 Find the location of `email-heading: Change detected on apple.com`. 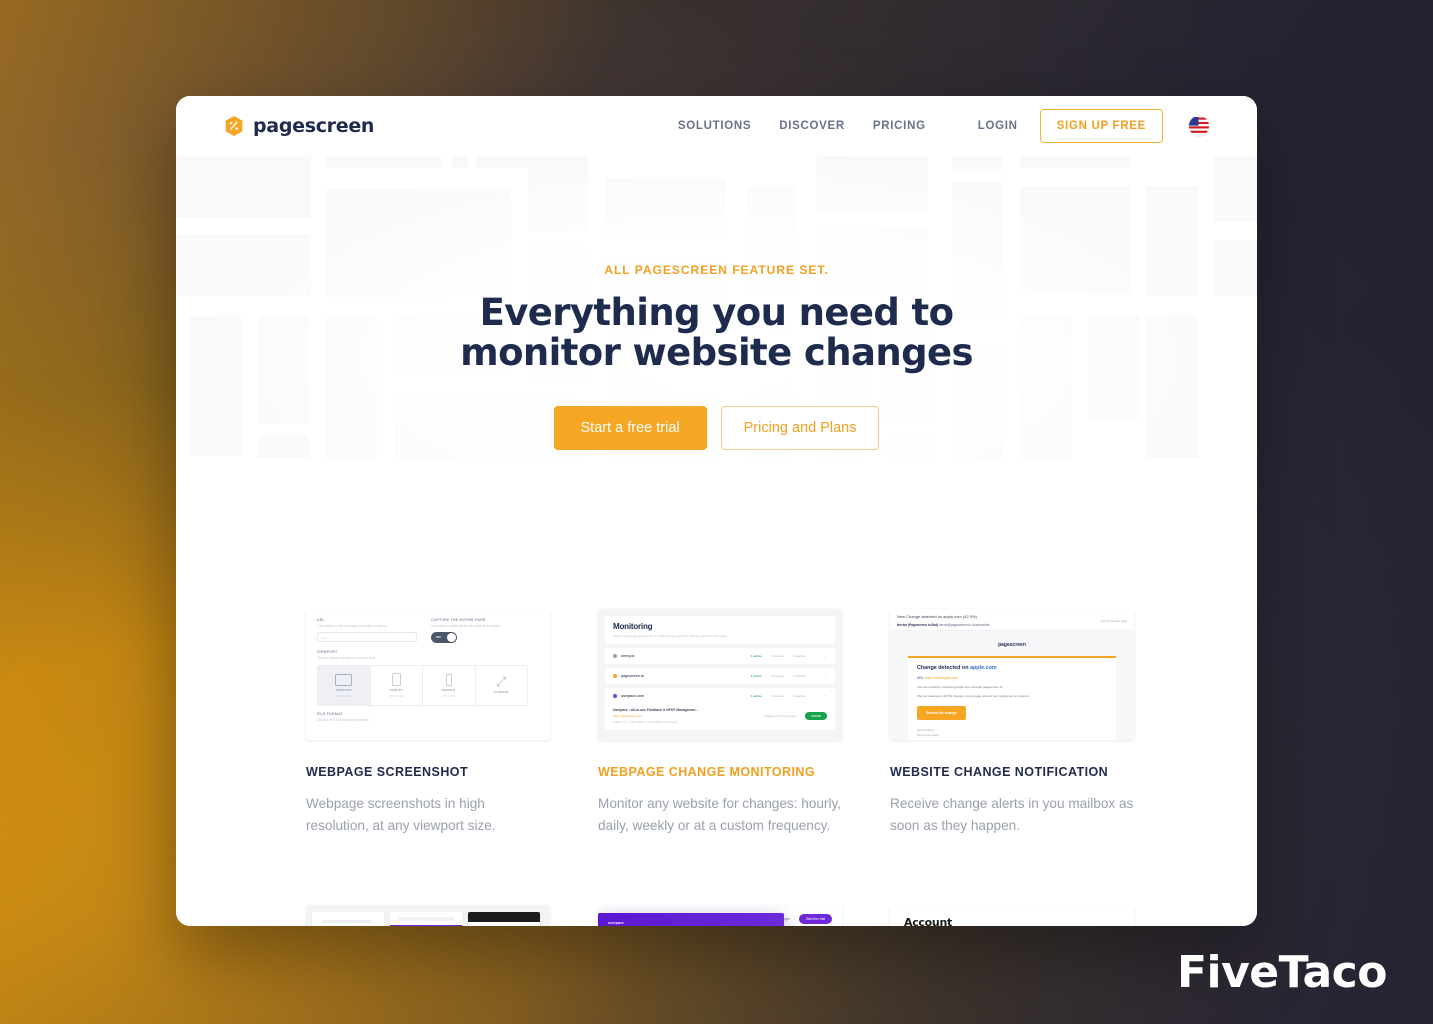

email-heading: Change detected on apple.com is located at coordinates (1012, 668).